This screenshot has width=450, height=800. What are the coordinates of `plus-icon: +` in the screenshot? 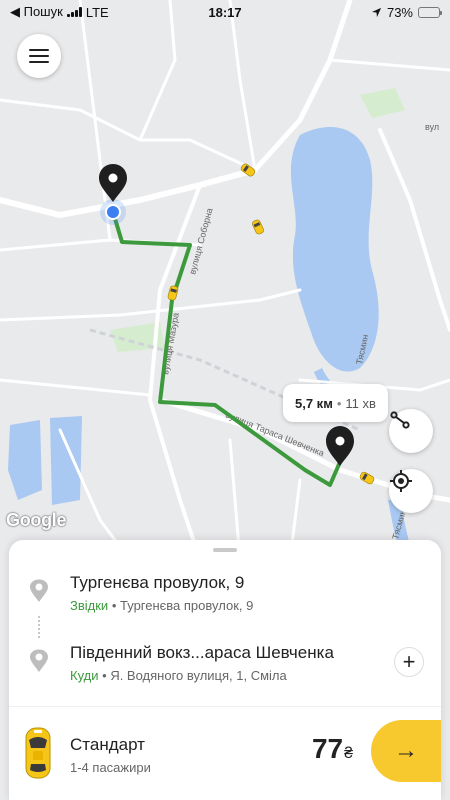 It's located at (409, 661).